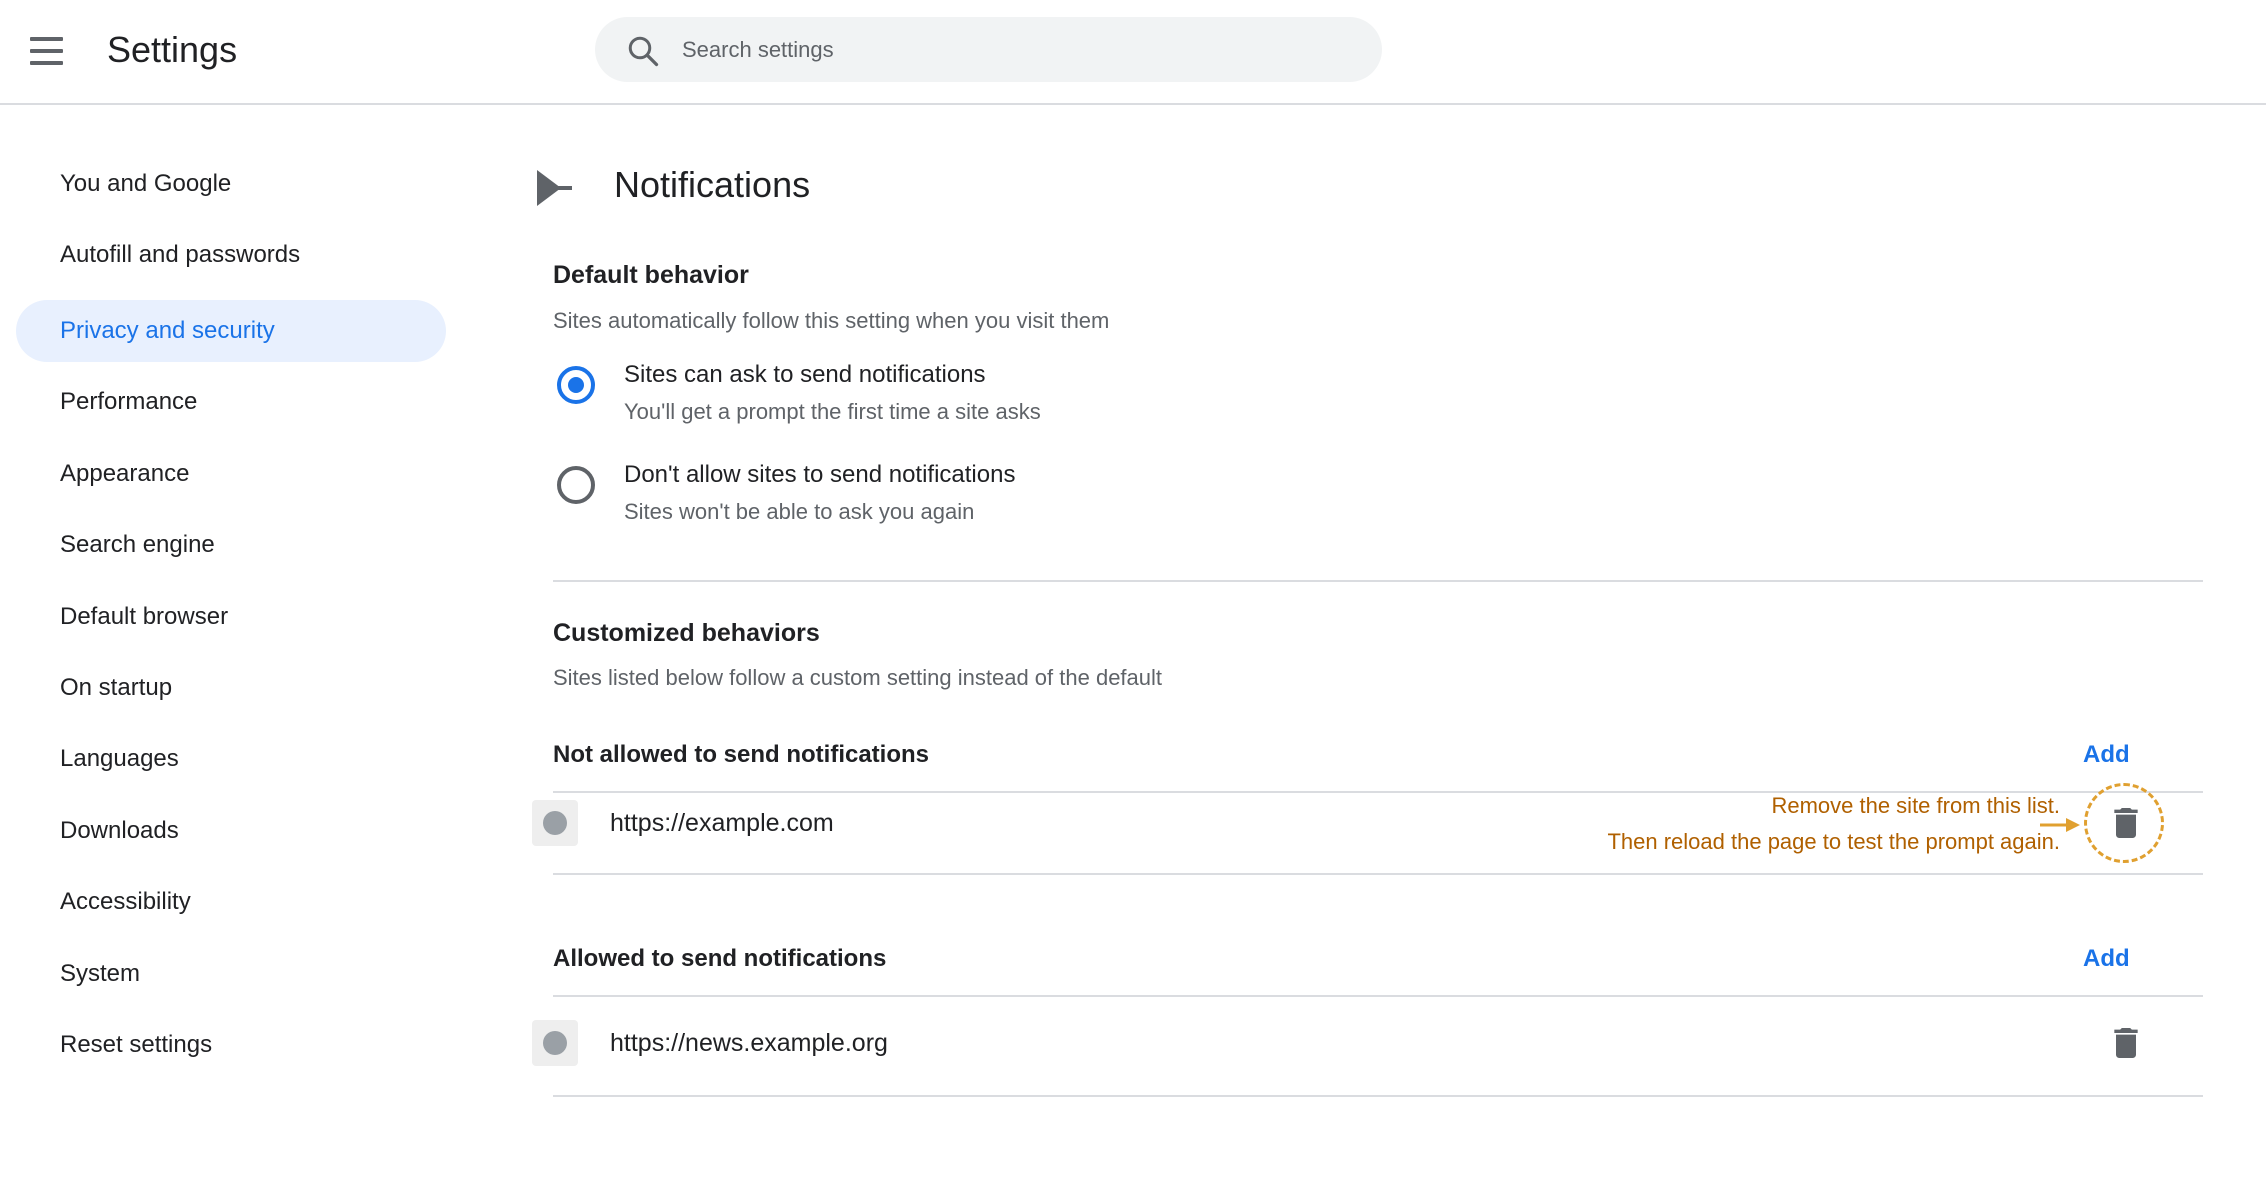  Describe the element at coordinates (712, 184) in the screenshot. I see `page-title: Notifications` at that location.